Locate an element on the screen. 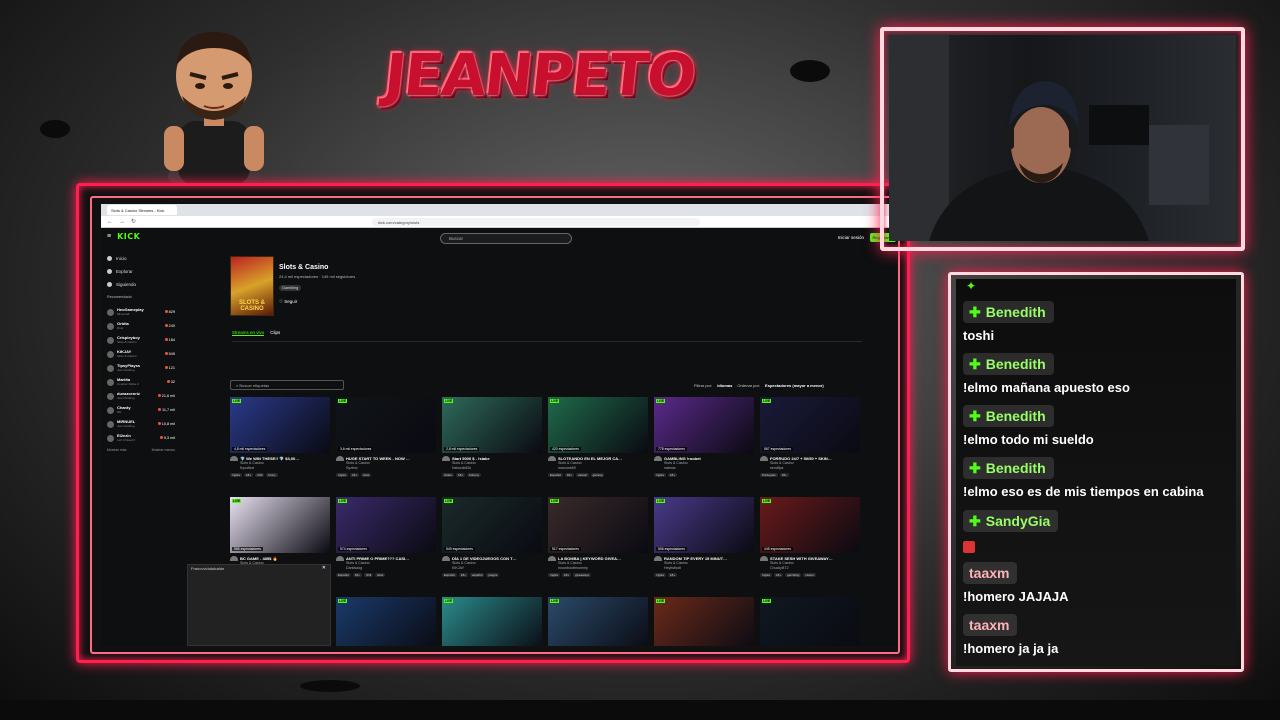 The height and width of the screenshot is (720, 1280). recommended-channel: Martita Counter-Strike 2 32 is located at coordinates (141, 382).